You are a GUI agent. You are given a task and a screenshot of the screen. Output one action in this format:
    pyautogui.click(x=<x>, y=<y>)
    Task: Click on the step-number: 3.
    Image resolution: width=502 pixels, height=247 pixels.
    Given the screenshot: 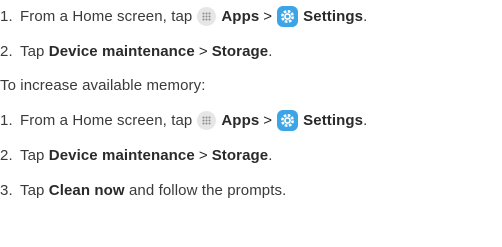 What is the action you would take?
    pyautogui.click(x=6, y=190)
    